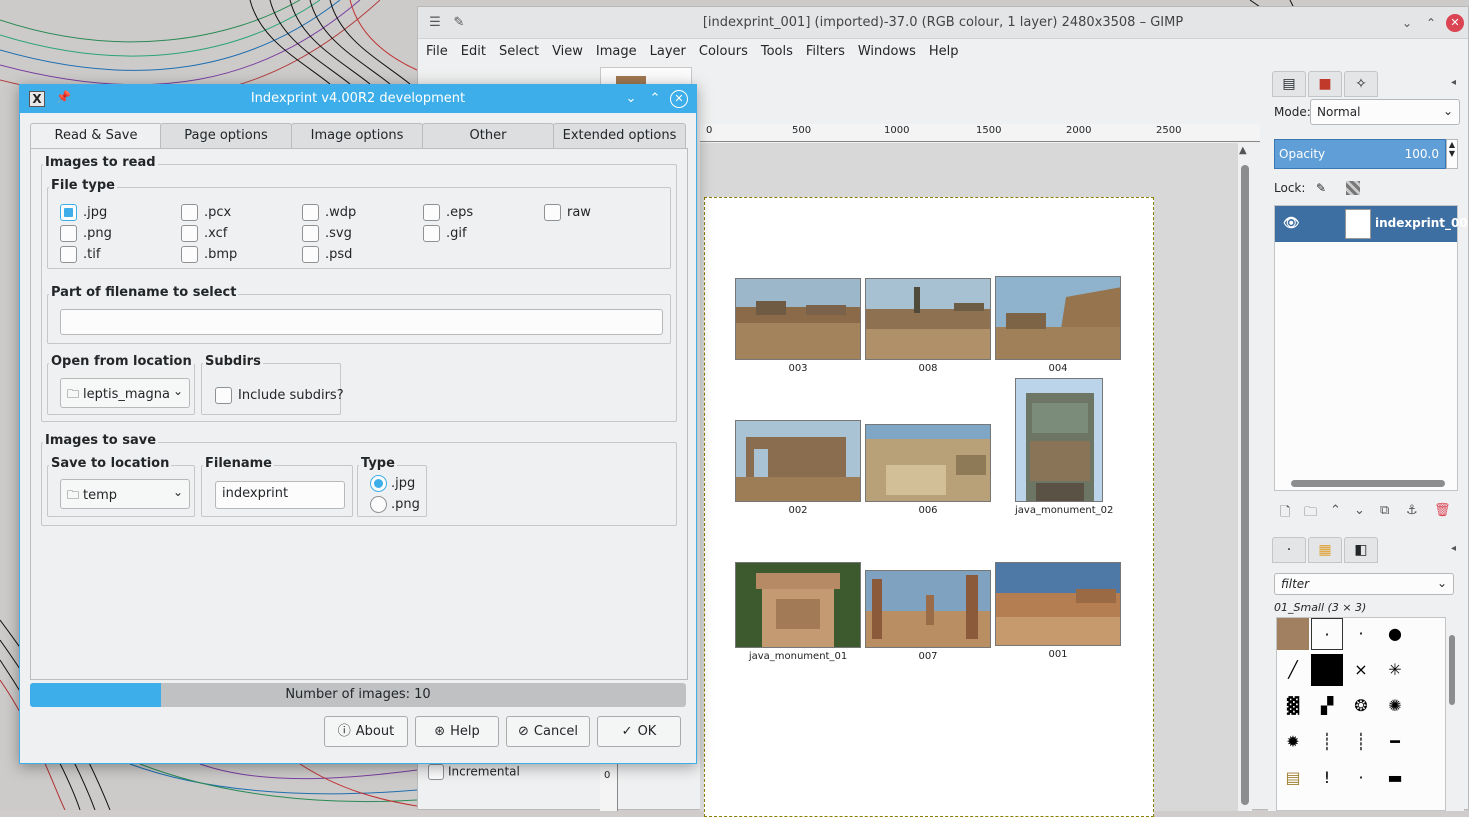 This screenshot has height=817, width=1469. Describe the element at coordinates (1285, 514) in the screenshot. I see `new-layer-icon: 🗋` at that location.